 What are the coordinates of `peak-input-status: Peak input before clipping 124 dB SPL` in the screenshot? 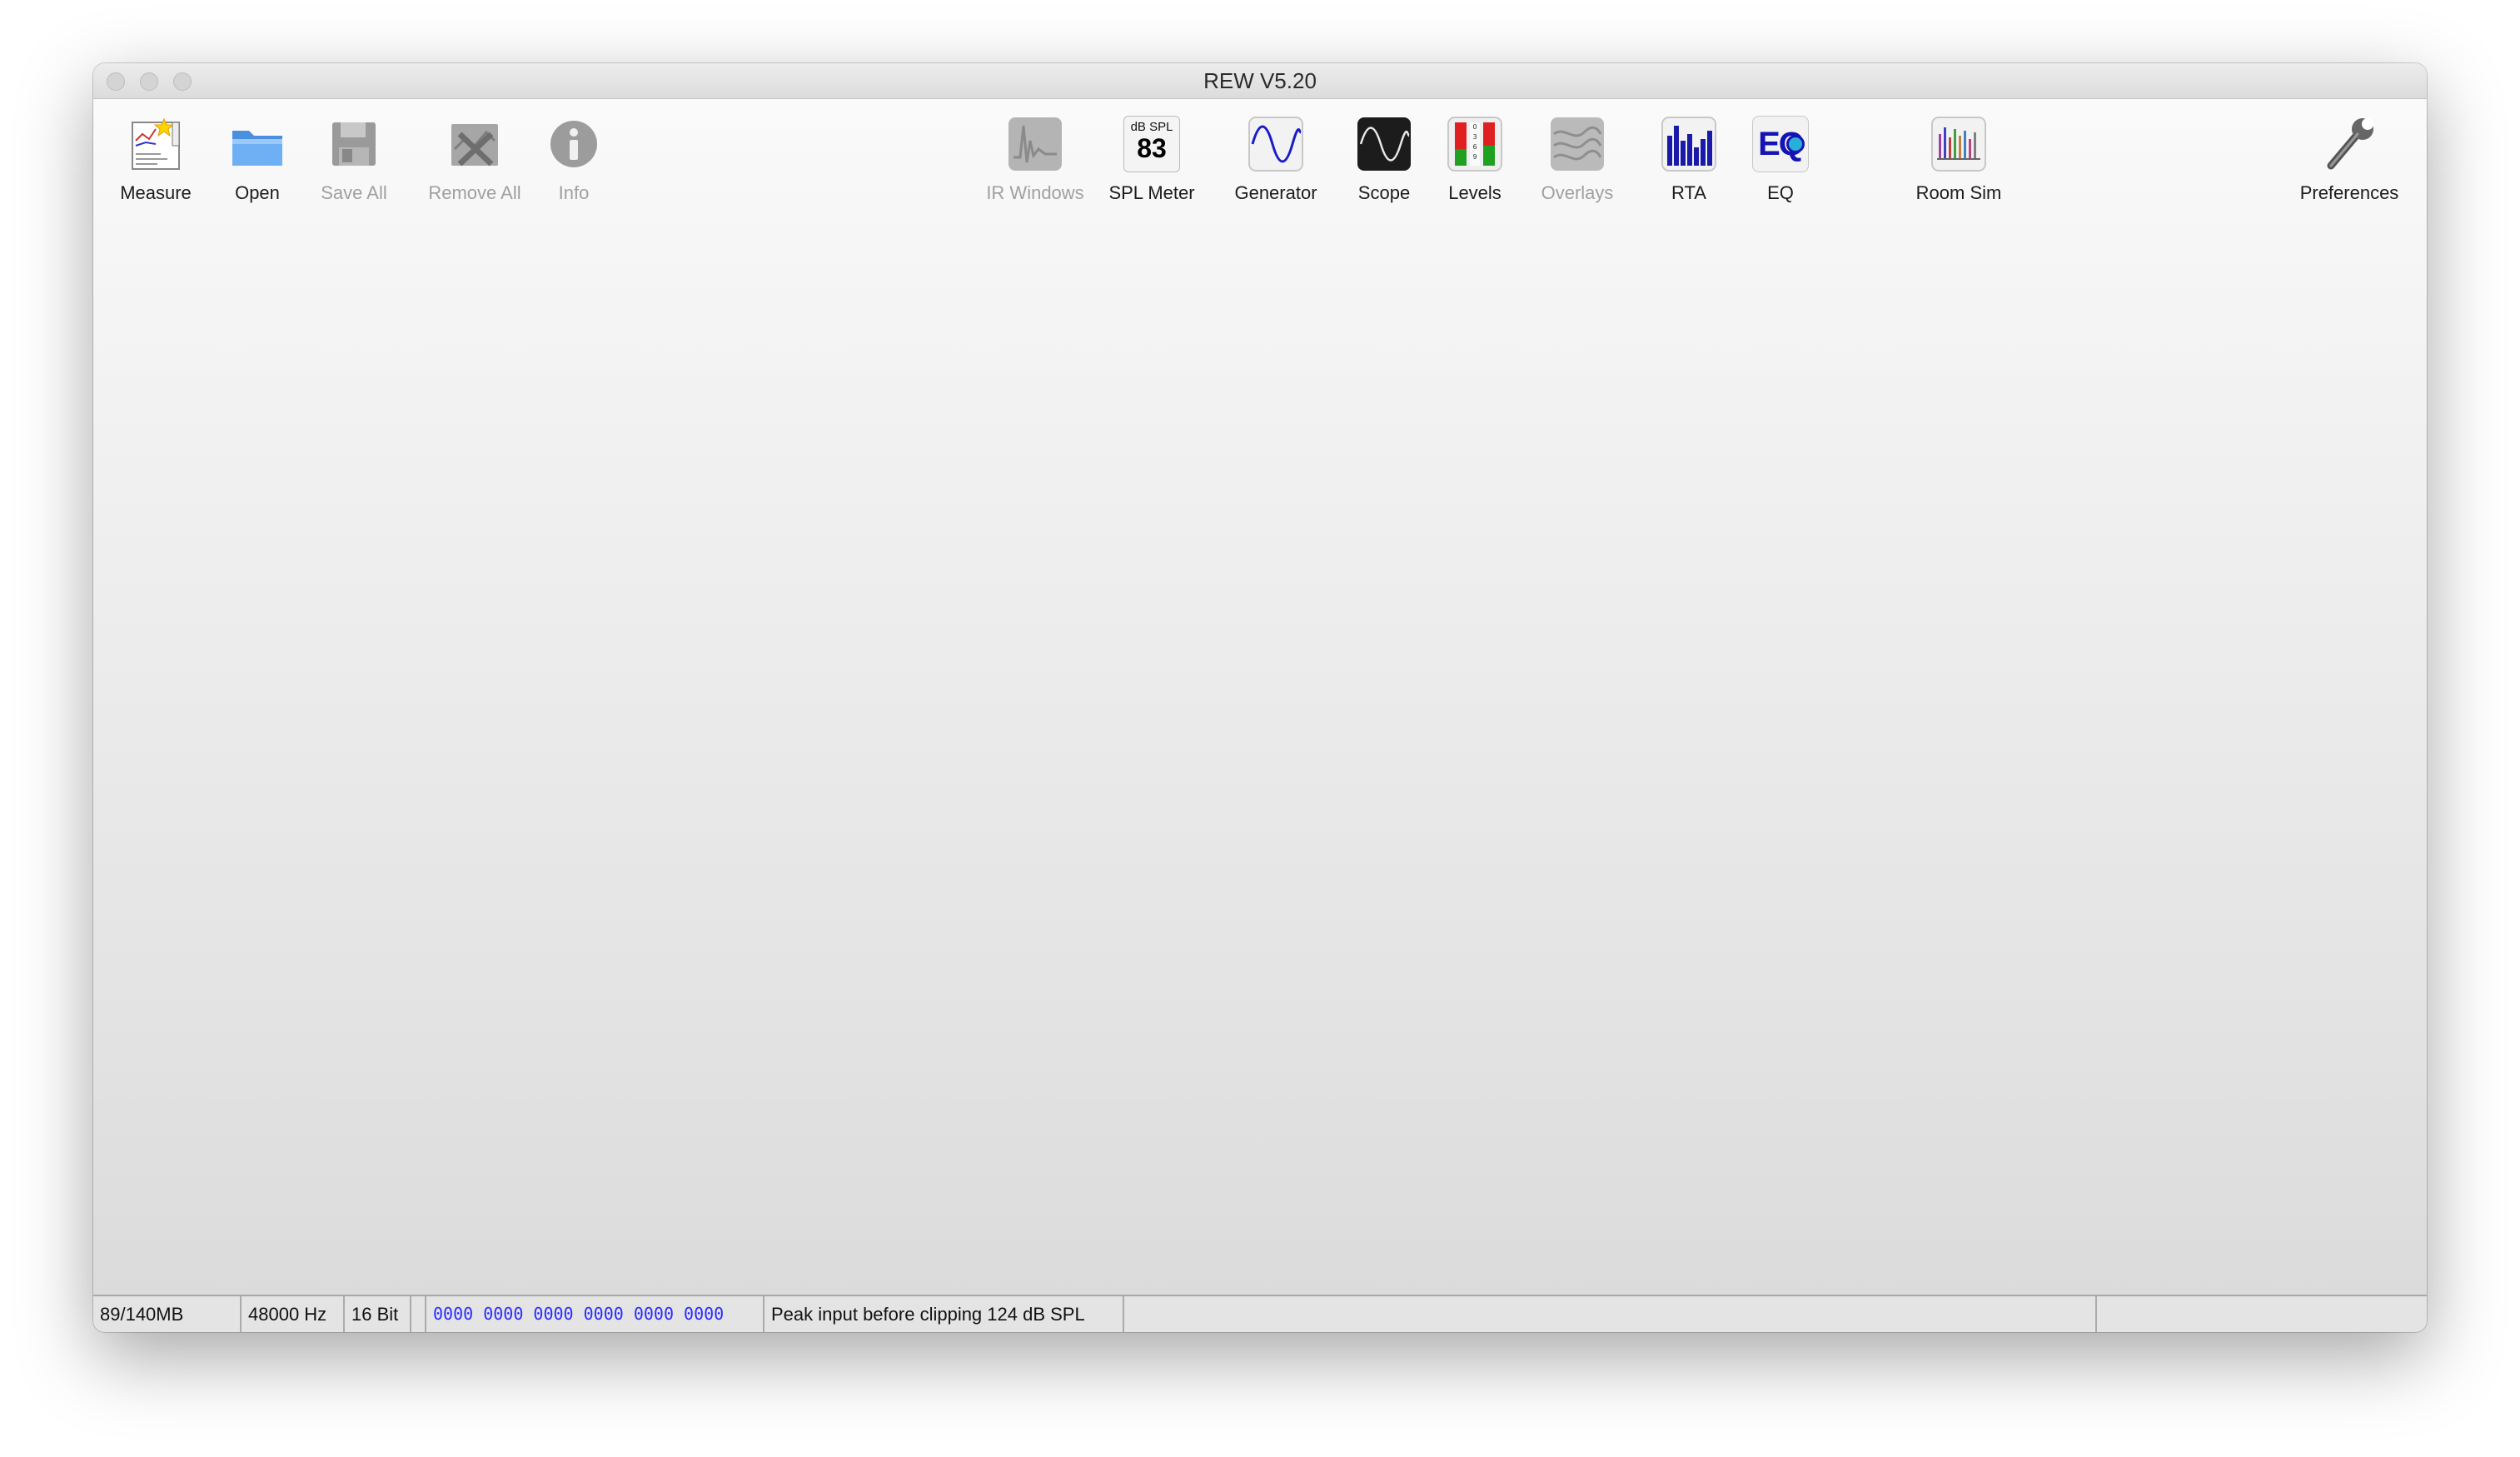 It's located at (944, 1314).